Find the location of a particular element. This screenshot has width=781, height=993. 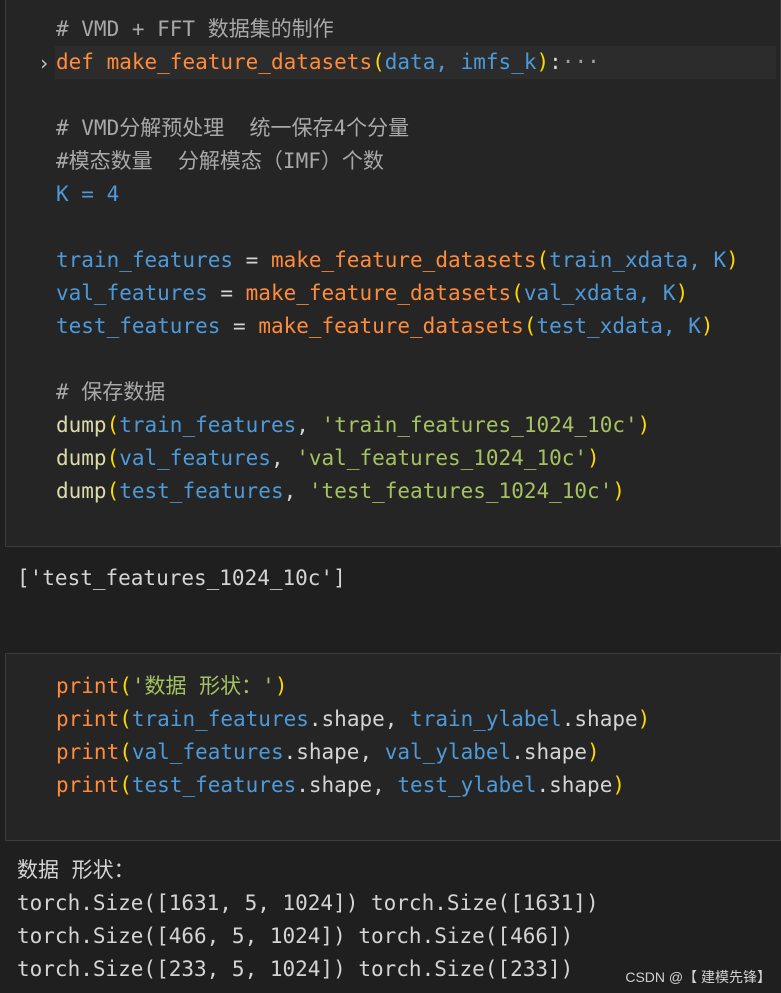

k-assignment: K = 4 is located at coordinates (87, 194).